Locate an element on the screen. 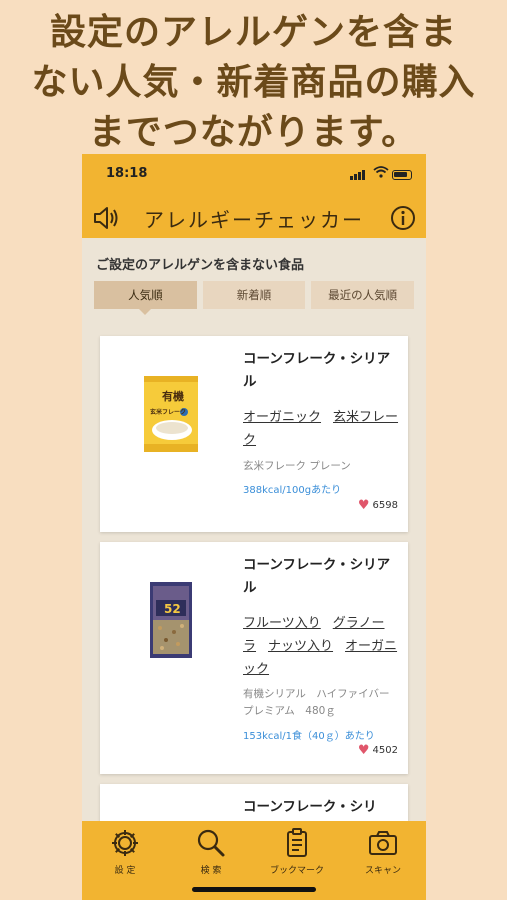  product-description: 有機シリアル ハイファイバー プレミアム 480ｇ is located at coordinates (321, 702).